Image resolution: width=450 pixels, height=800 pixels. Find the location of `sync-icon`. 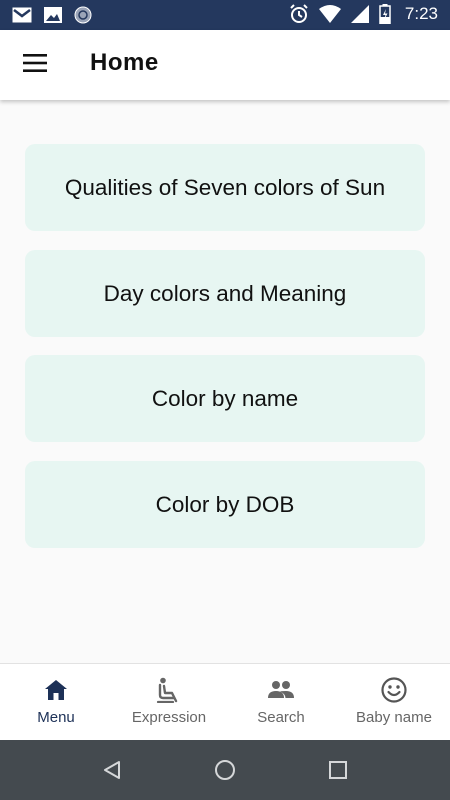

sync-icon is located at coordinates (83, 15).